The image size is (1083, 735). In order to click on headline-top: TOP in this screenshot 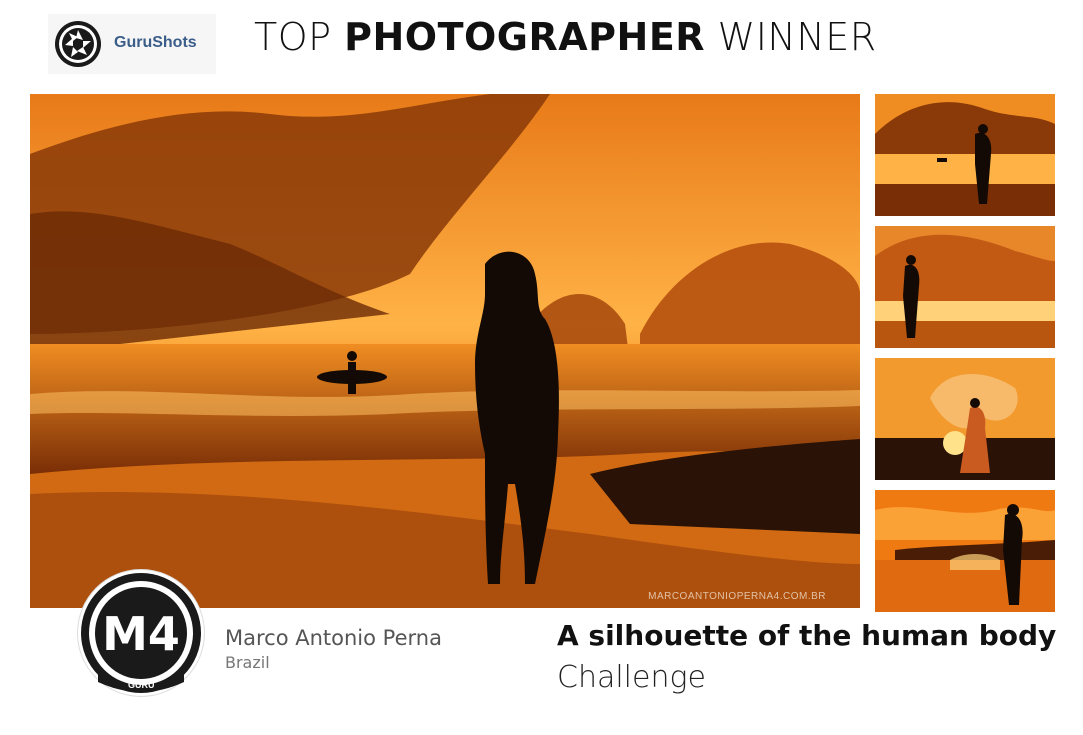, I will do `click(299, 37)`.